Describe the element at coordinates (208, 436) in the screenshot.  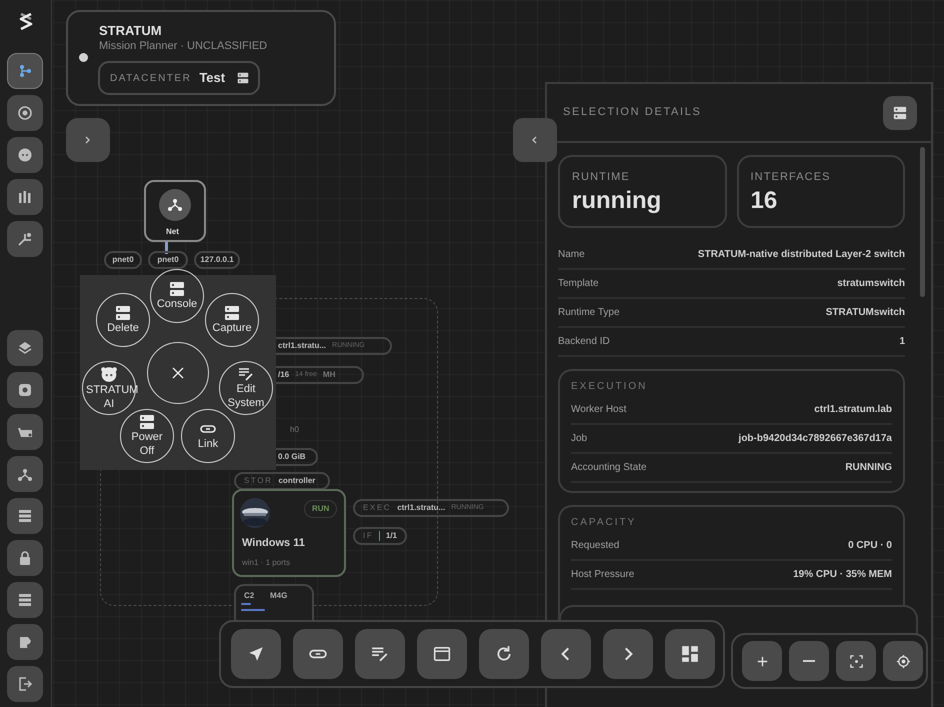
I see `menu-option: Link` at that location.